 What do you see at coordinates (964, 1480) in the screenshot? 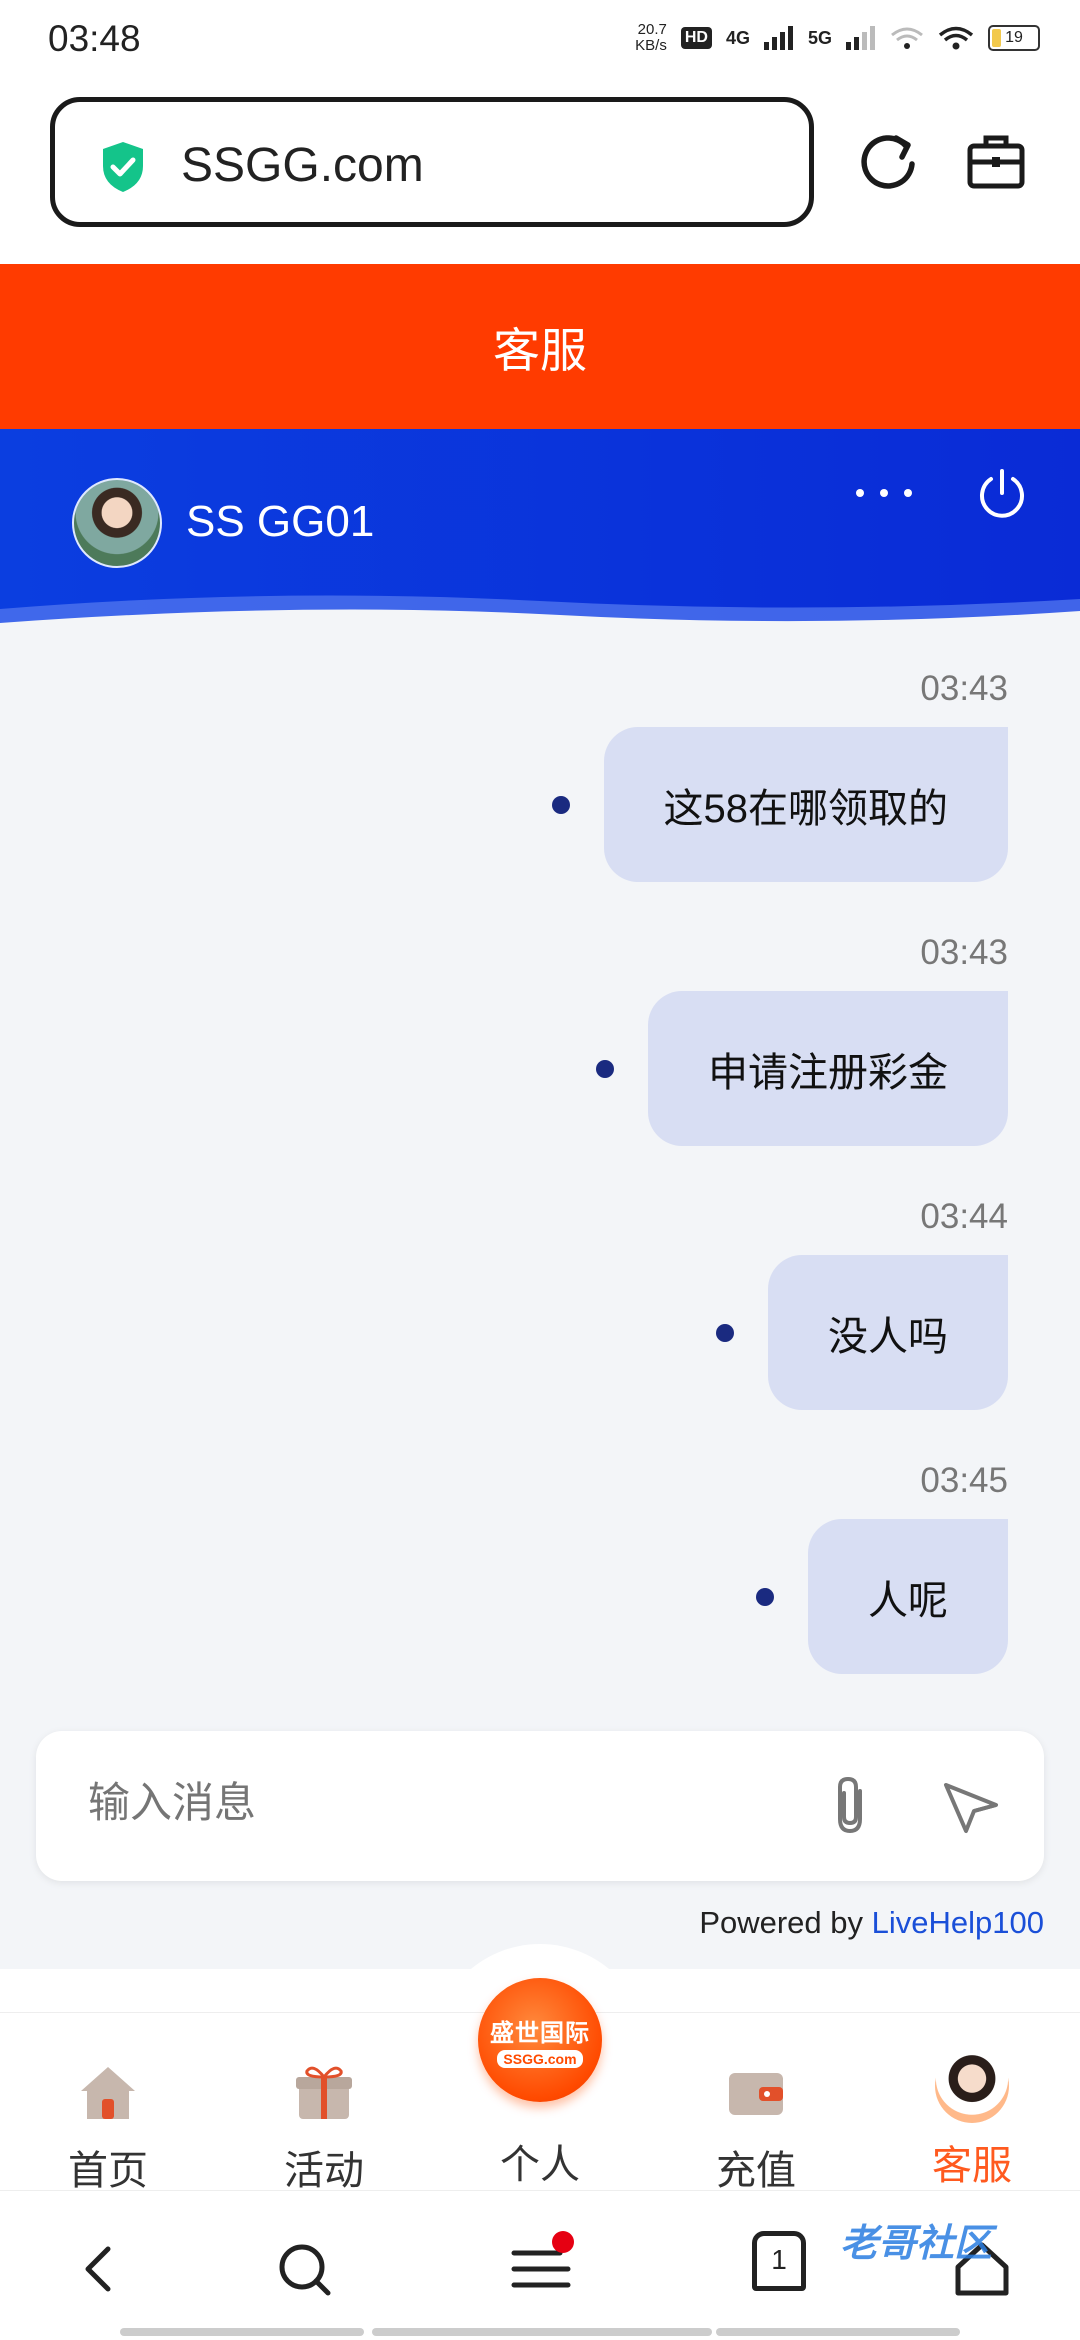
I see `message-time: 03:45` at bounding box center [964, 1480].